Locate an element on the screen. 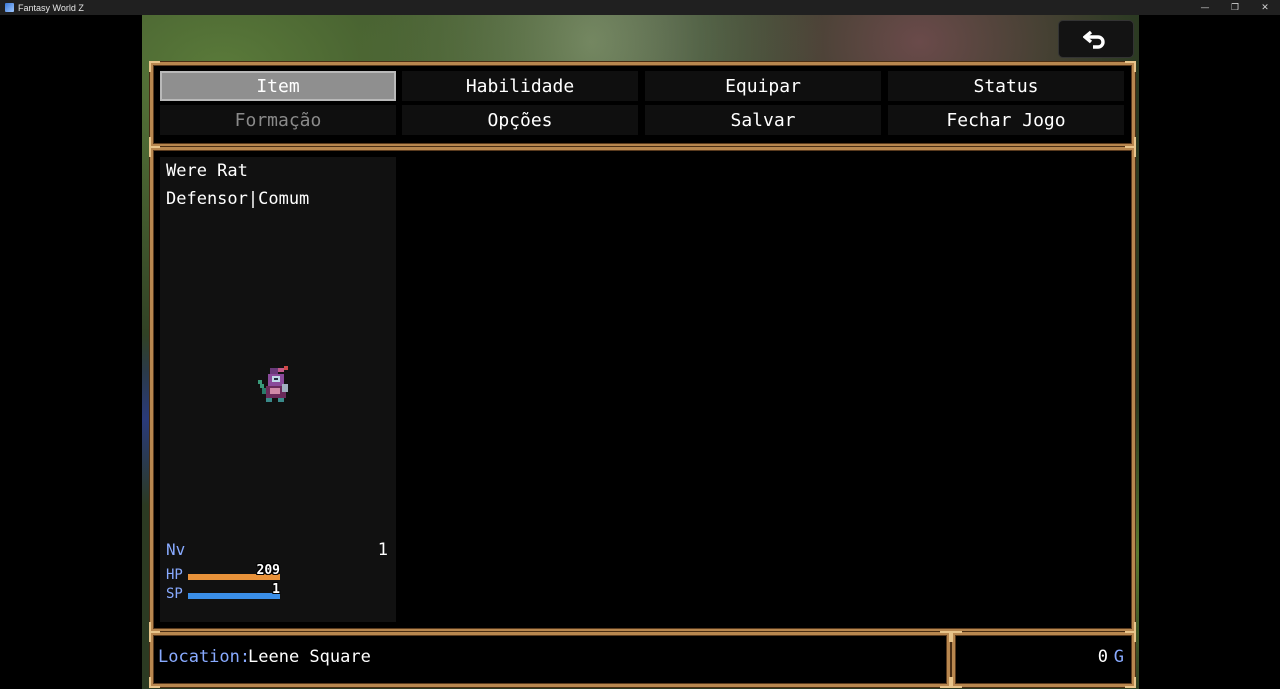 The height and width of the screenshot is (689, 1280). hp-value: 209 is located at coordinates (268, 570).